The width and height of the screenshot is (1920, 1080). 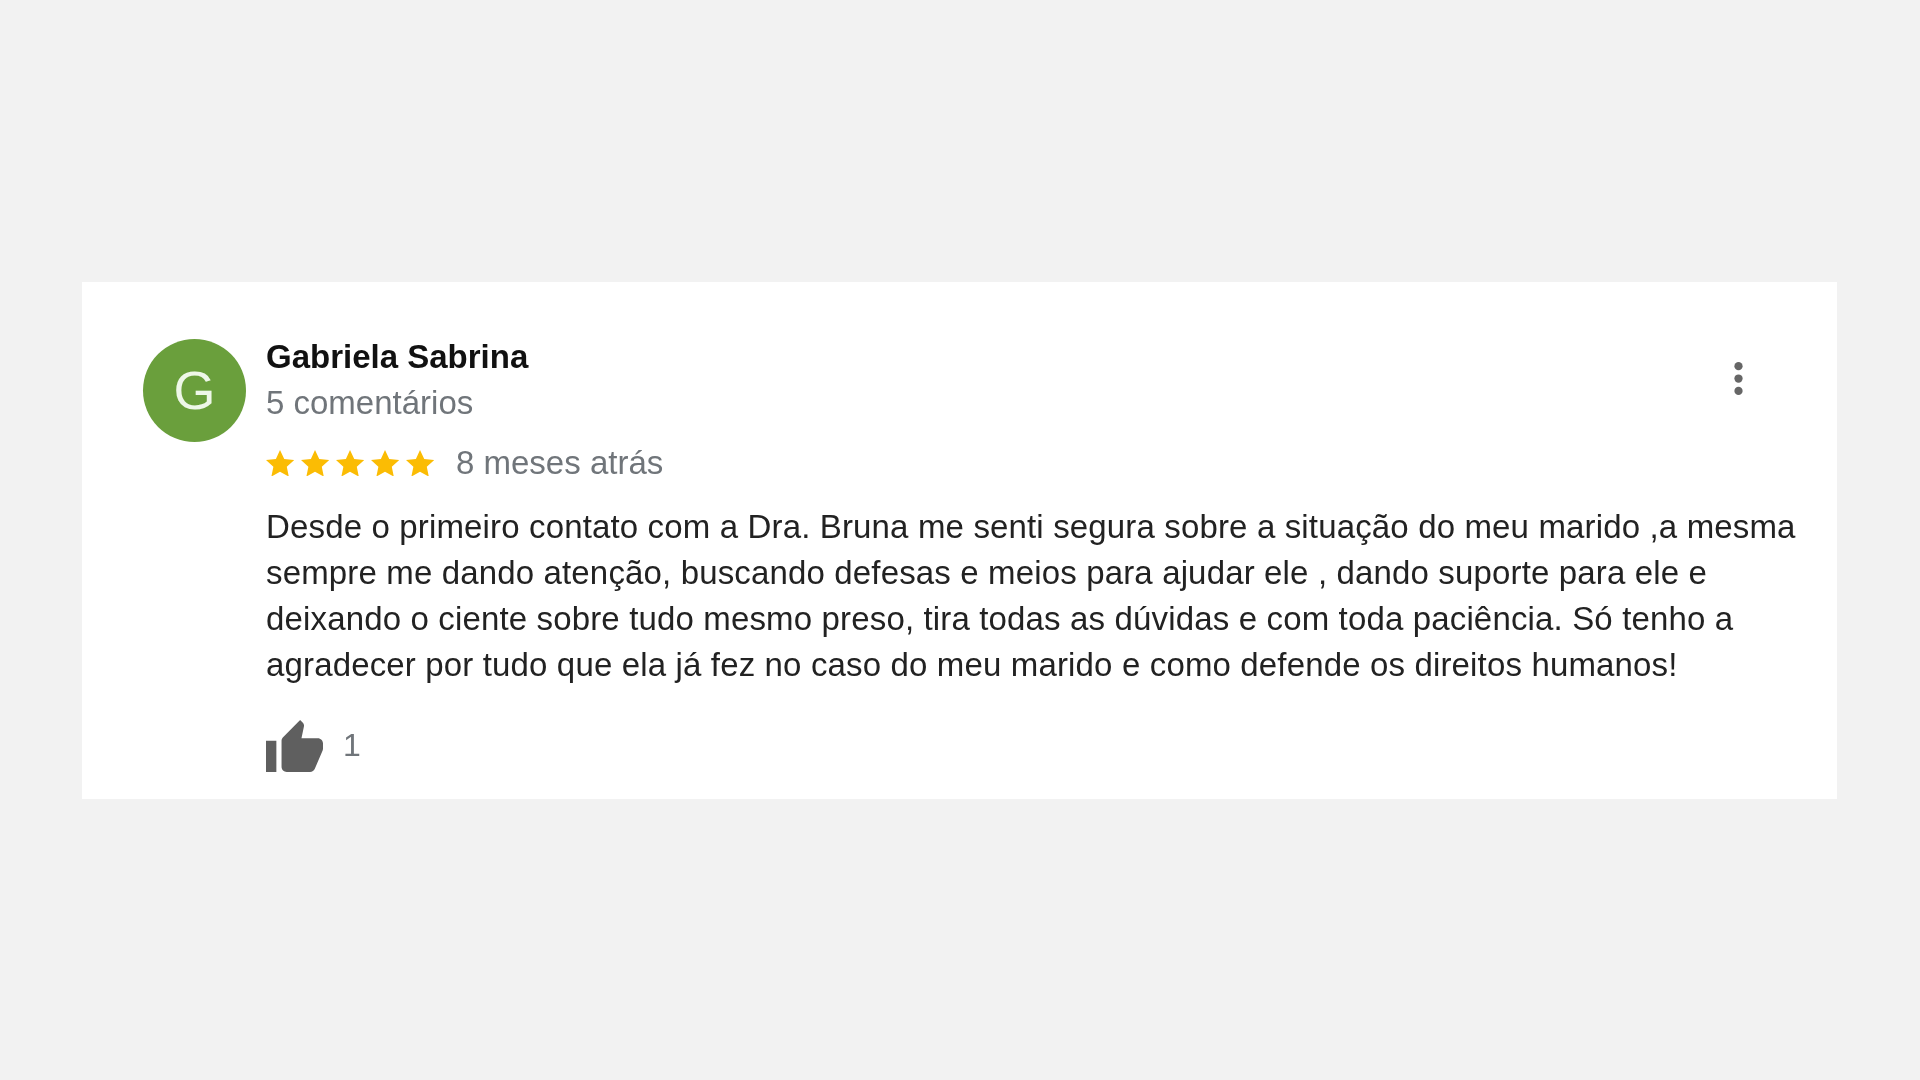 What do you see at coordinates (1738, 378) in the screenshot?
I see `more-options-icon` at bounding box center [1738, 378].